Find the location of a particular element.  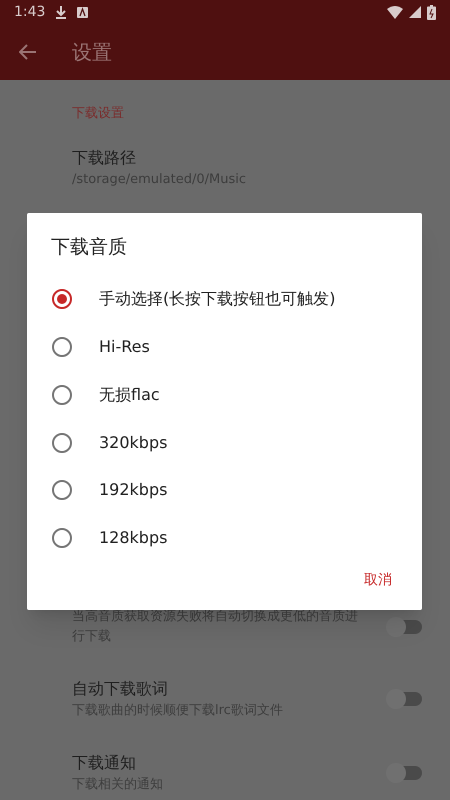

radio-option: 320kbps is located at coordinates (224, 442).